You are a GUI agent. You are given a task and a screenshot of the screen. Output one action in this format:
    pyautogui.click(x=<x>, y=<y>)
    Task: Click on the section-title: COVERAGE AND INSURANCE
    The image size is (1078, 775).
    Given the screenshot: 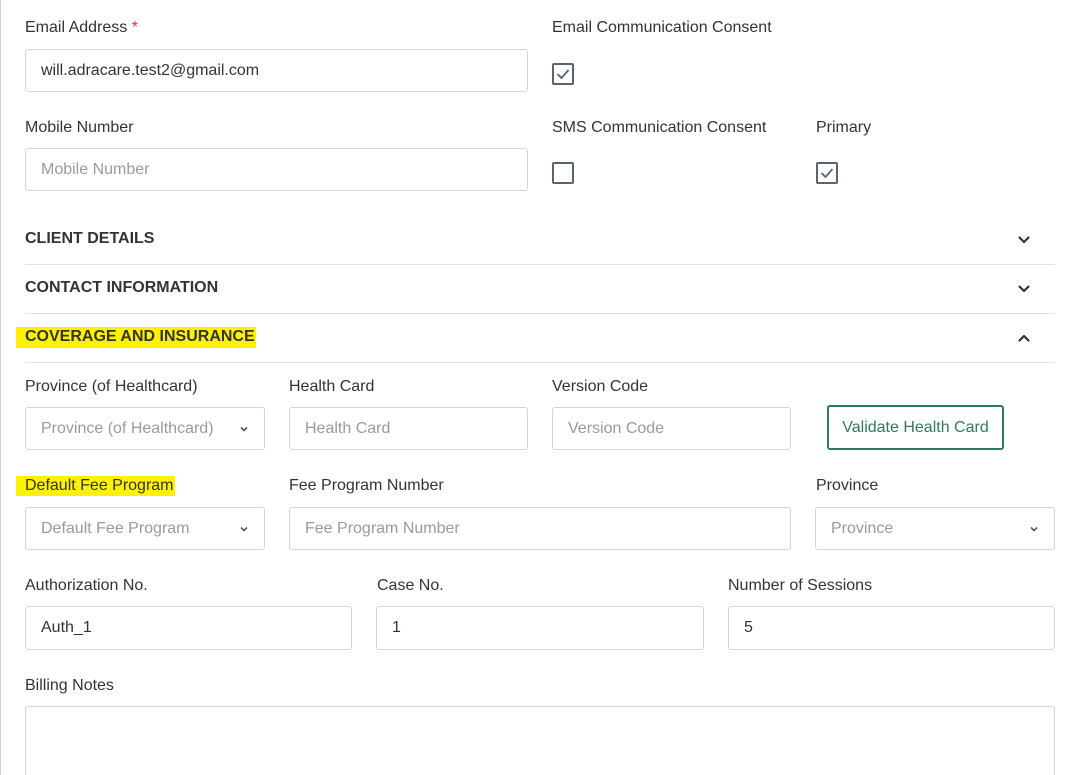 What is the action you would take?
    pyautogui.click(x=136, y=337)
    